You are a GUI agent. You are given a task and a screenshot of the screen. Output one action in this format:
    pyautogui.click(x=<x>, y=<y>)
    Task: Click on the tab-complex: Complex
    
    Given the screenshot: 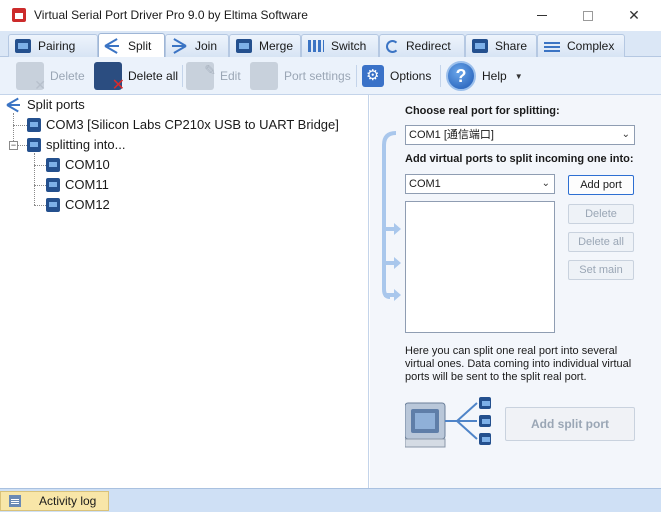 What is the action you would take?
    pyautogui.click(x=581, y=45)
    